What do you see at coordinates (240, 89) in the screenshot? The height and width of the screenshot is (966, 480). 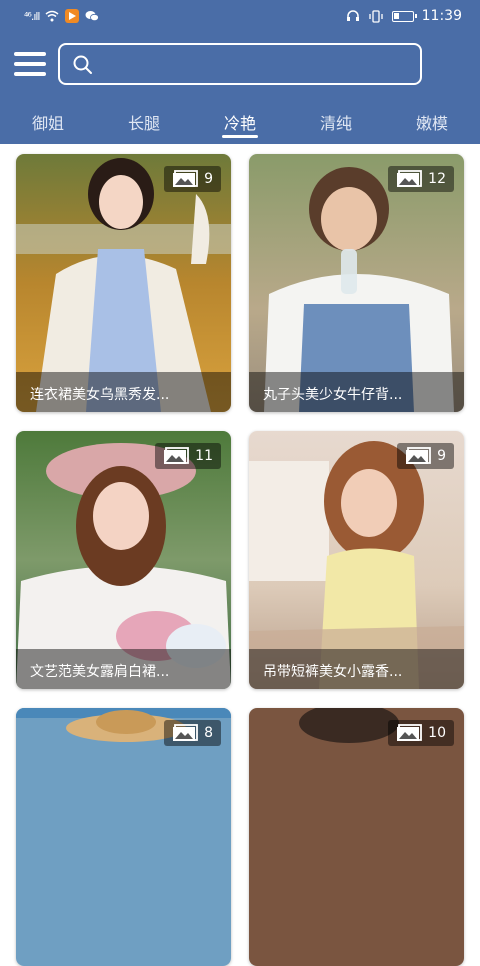 I see `top-bar: 御姐 长腿 冷艳 清纯 嫩模` at bounding box center [240, 89].